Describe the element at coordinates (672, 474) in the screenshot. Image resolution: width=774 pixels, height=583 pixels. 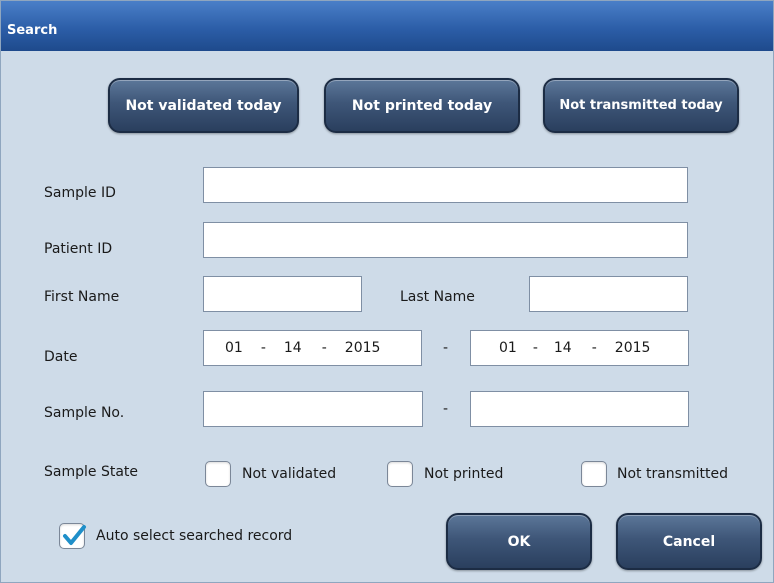
I see `not-transmitted-option-label: Not transmitted` at that location.